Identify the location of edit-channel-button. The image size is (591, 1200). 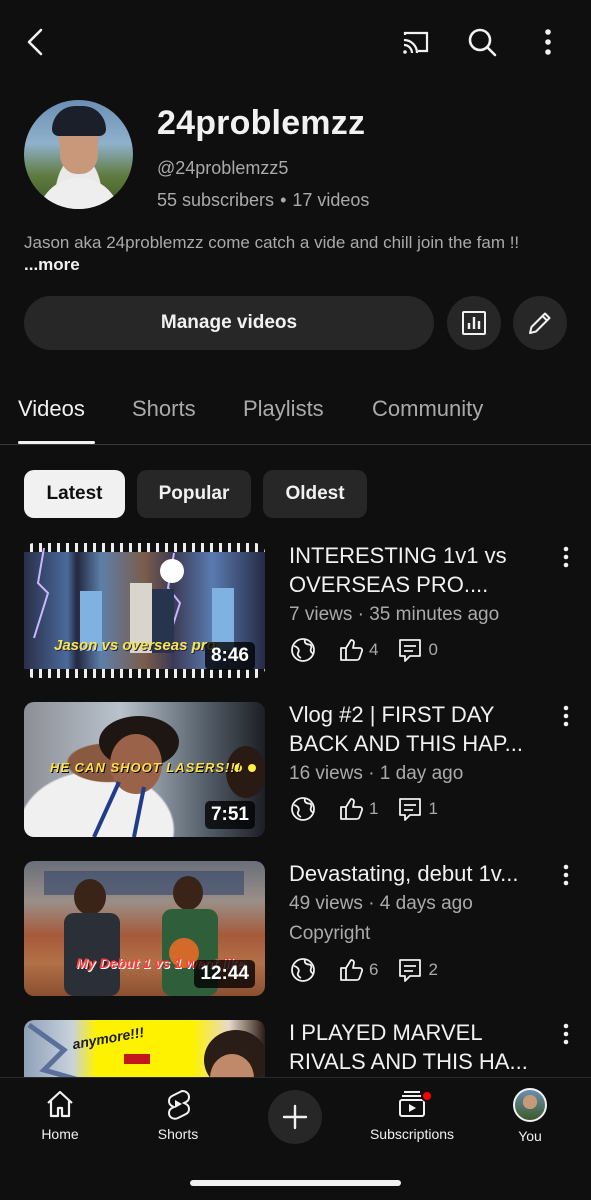
(540, 323).